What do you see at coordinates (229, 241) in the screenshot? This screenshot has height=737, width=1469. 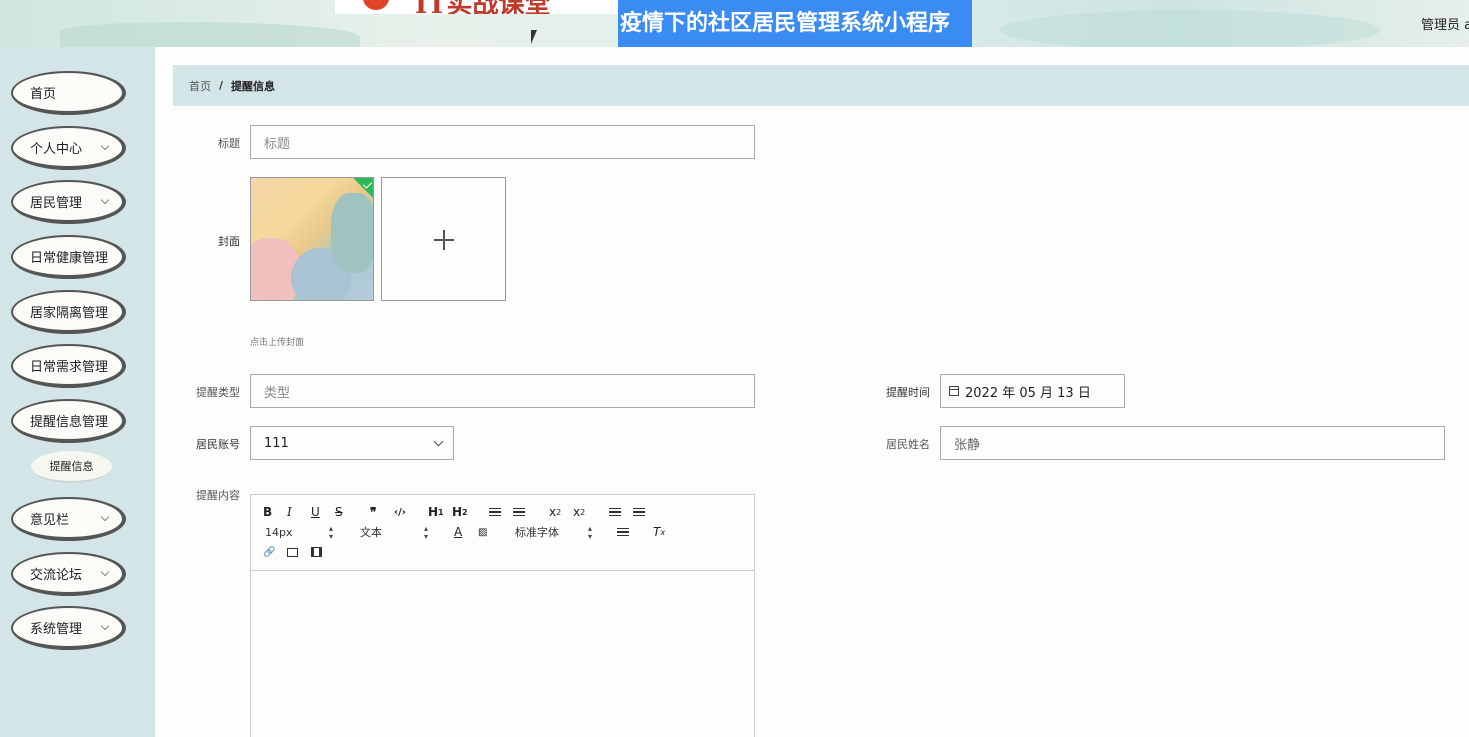 I see `cover-label: 封面` at bounding box center [229, 241].